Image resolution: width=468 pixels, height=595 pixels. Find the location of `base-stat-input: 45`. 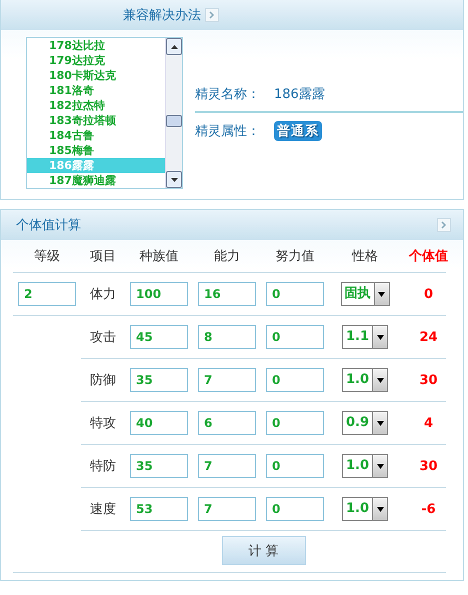

base-stat-input: 45 is located at coordinates (159, 337).